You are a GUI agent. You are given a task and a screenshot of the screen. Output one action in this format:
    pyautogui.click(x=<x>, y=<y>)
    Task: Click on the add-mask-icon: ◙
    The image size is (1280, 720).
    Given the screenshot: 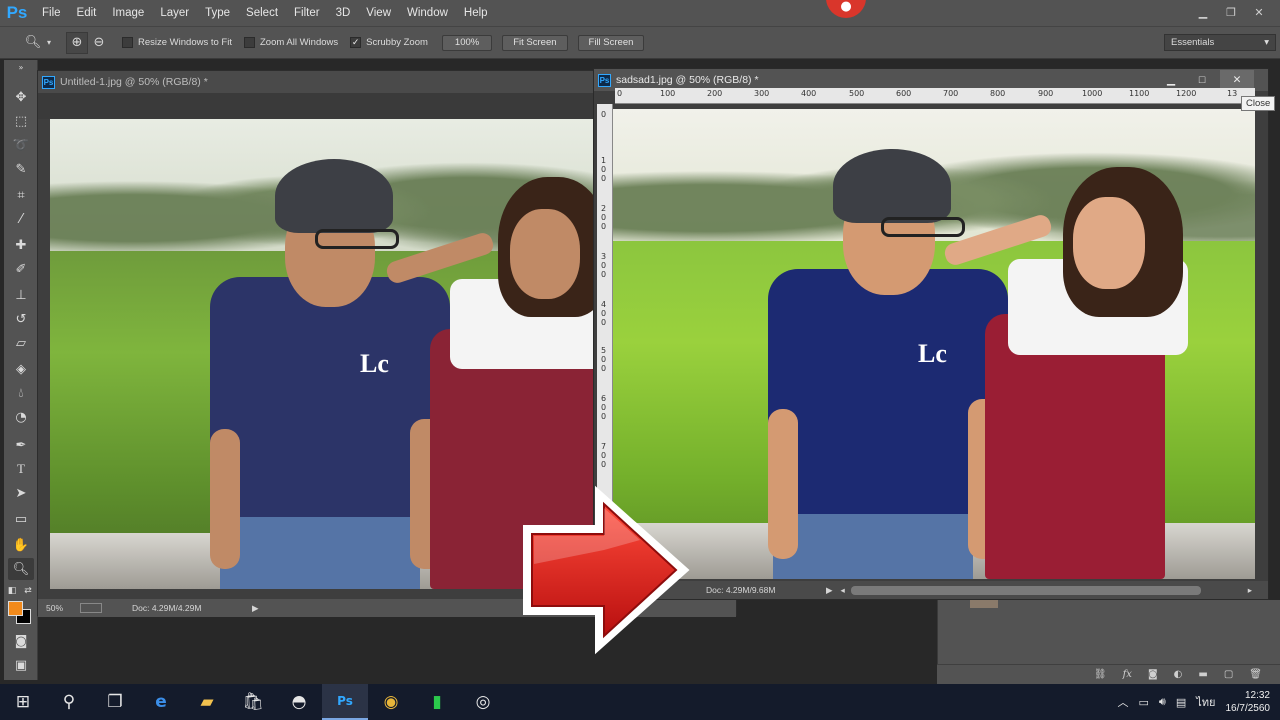 What is the action you would take?
    pyautogui.click(x=1153, y=674)
    